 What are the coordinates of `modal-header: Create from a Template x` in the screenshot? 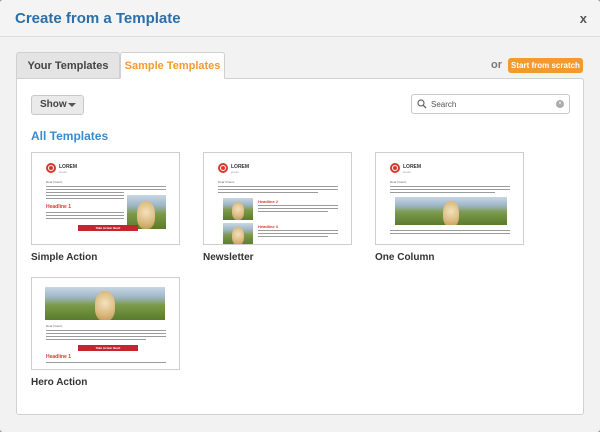 It's located at (300, 18).